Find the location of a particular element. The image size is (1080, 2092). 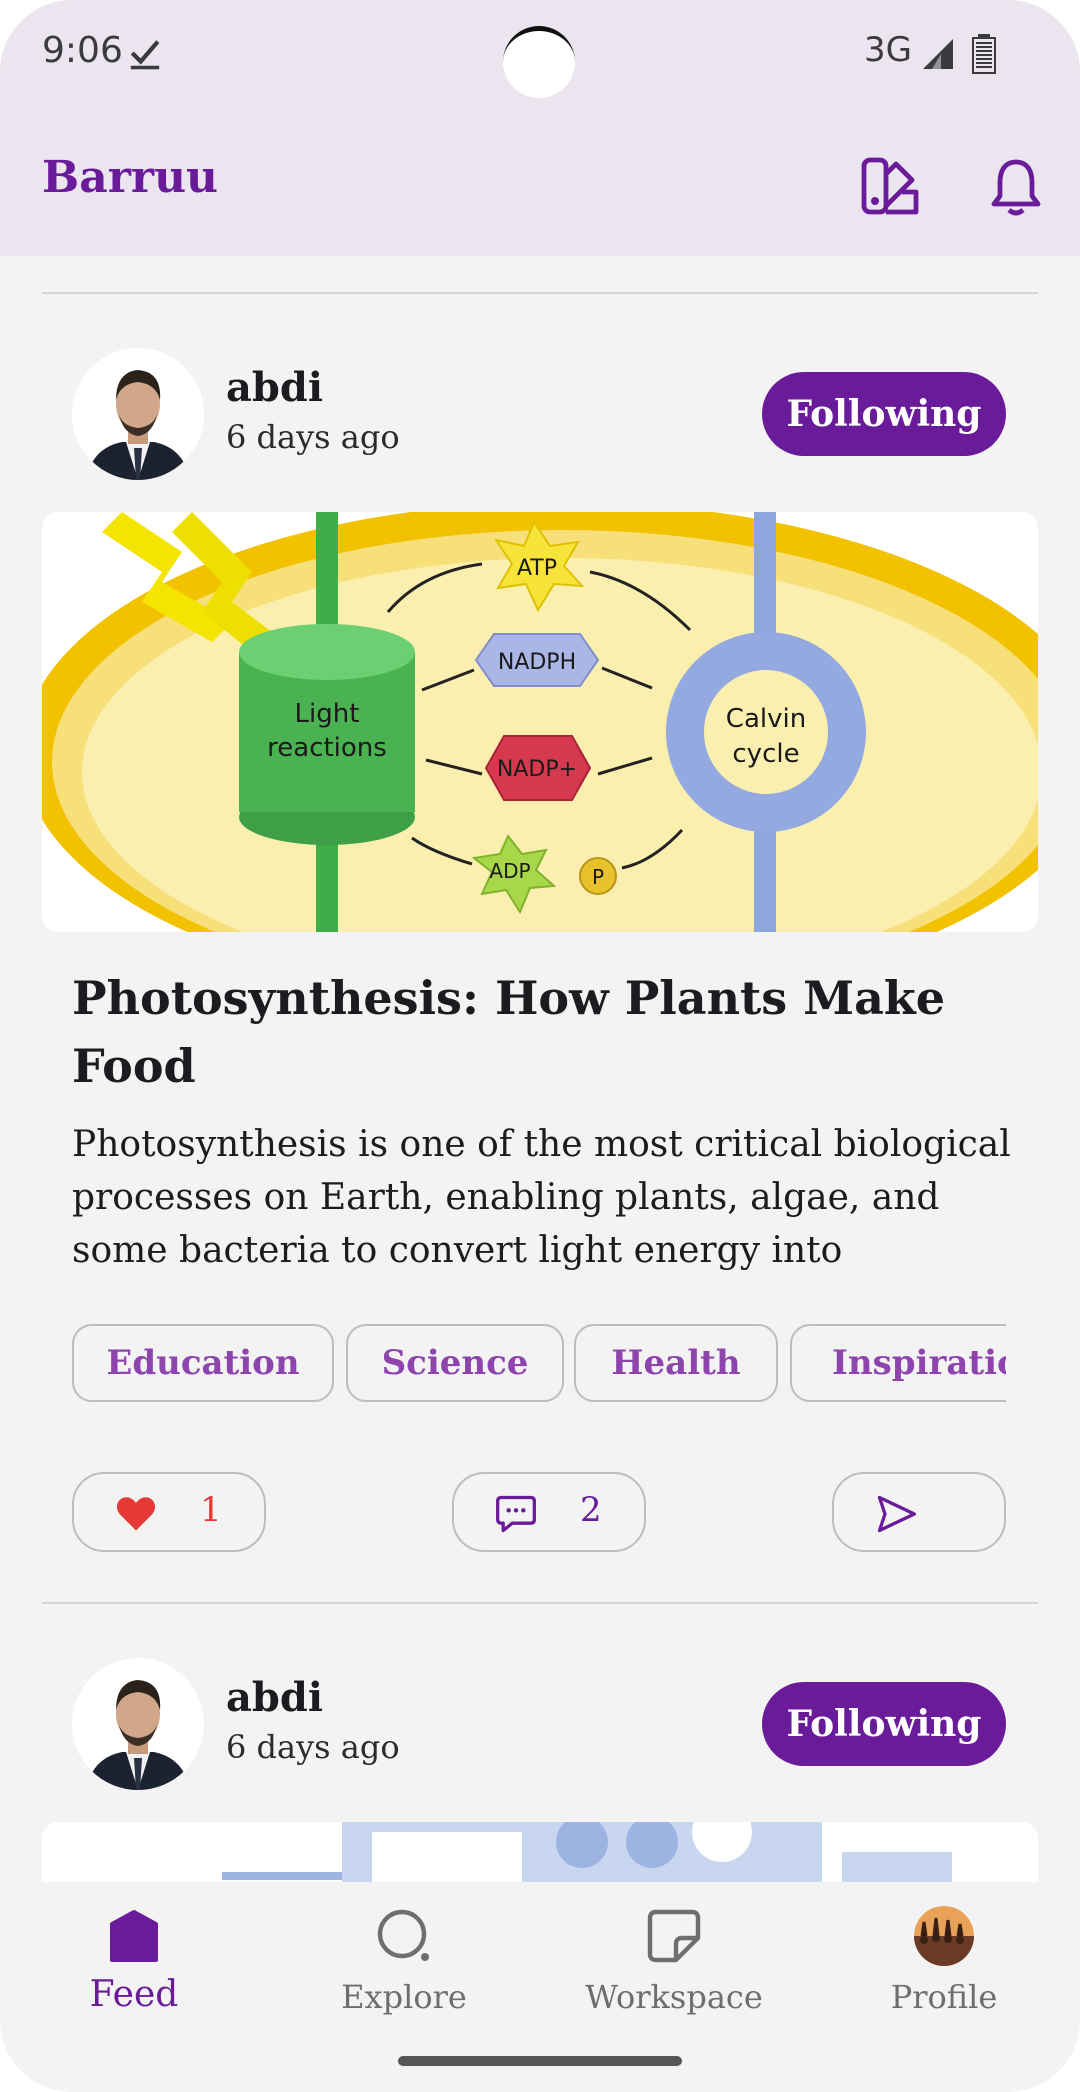

nav-label: Feed is located at coordinates (134, 1994).